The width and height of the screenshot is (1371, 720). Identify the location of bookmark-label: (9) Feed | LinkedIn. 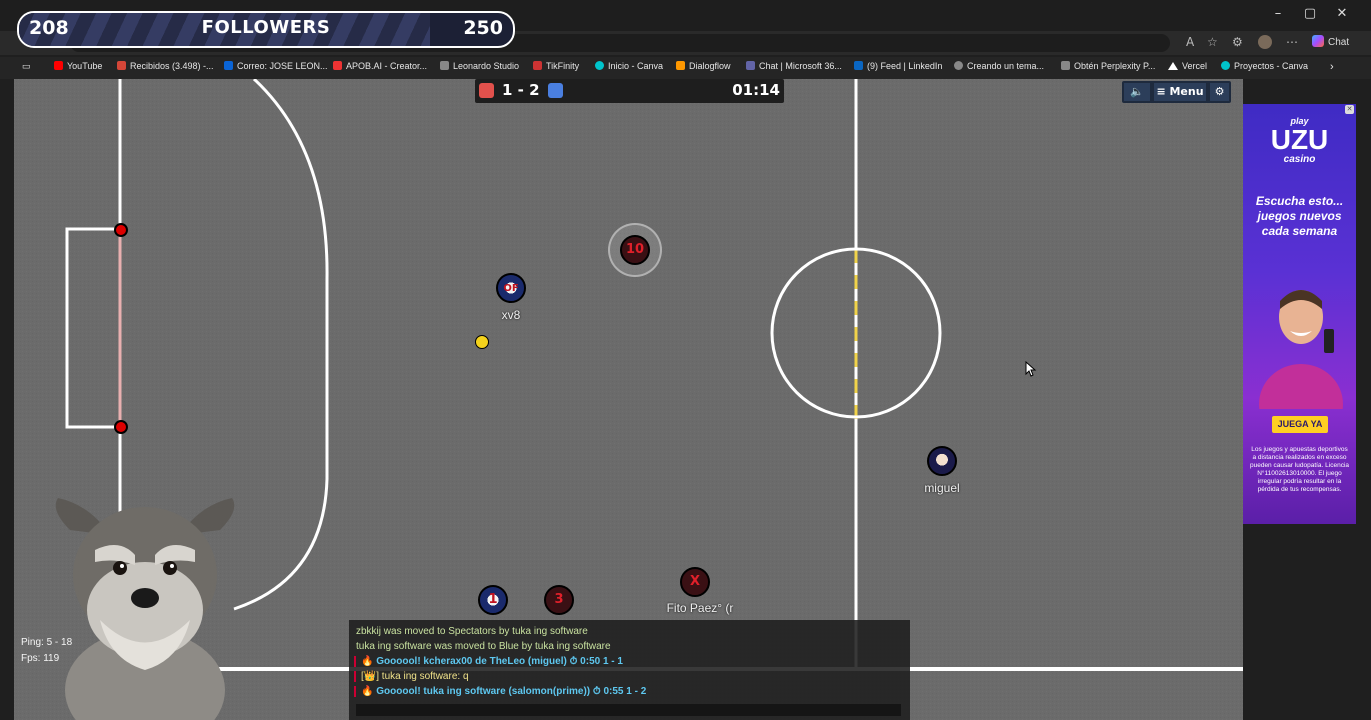
(905, 66).